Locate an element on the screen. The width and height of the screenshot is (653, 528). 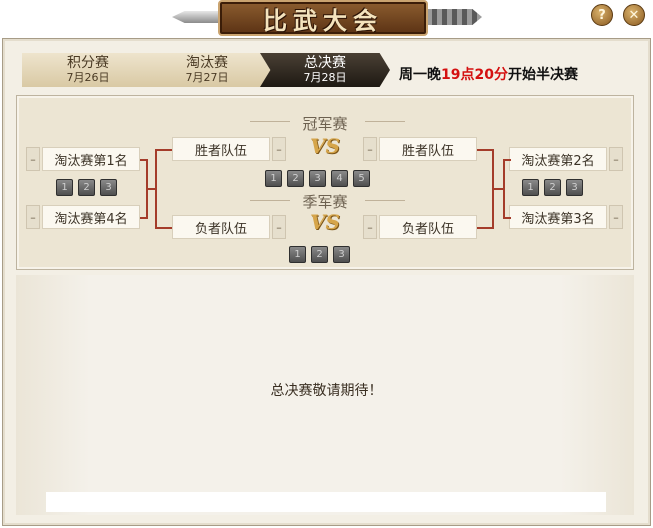
tab-label: 总决赛 is located at coordinates (325, 63).